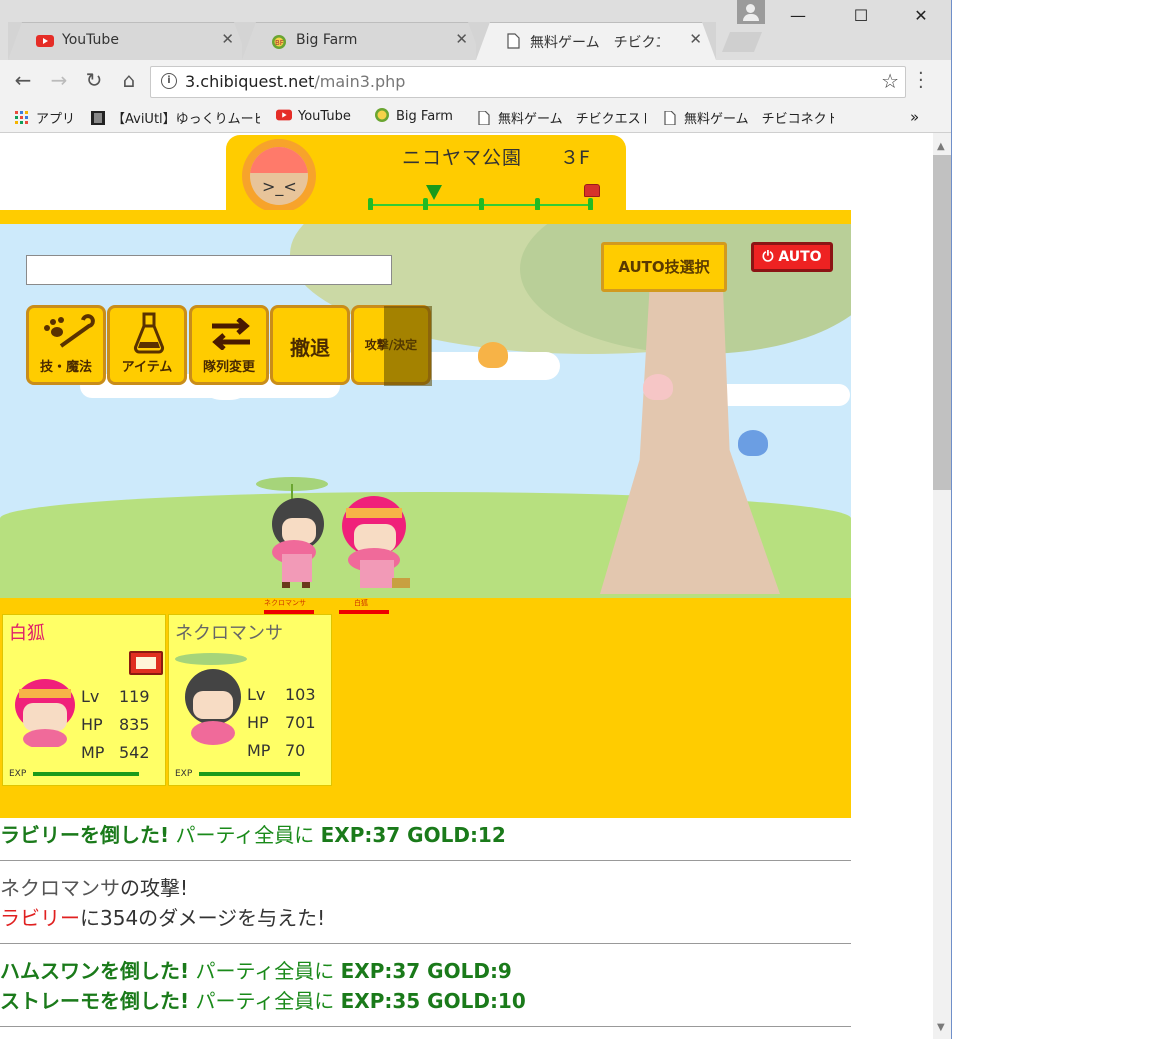  I want to click on apps-grid-icon, so click(21, 117).